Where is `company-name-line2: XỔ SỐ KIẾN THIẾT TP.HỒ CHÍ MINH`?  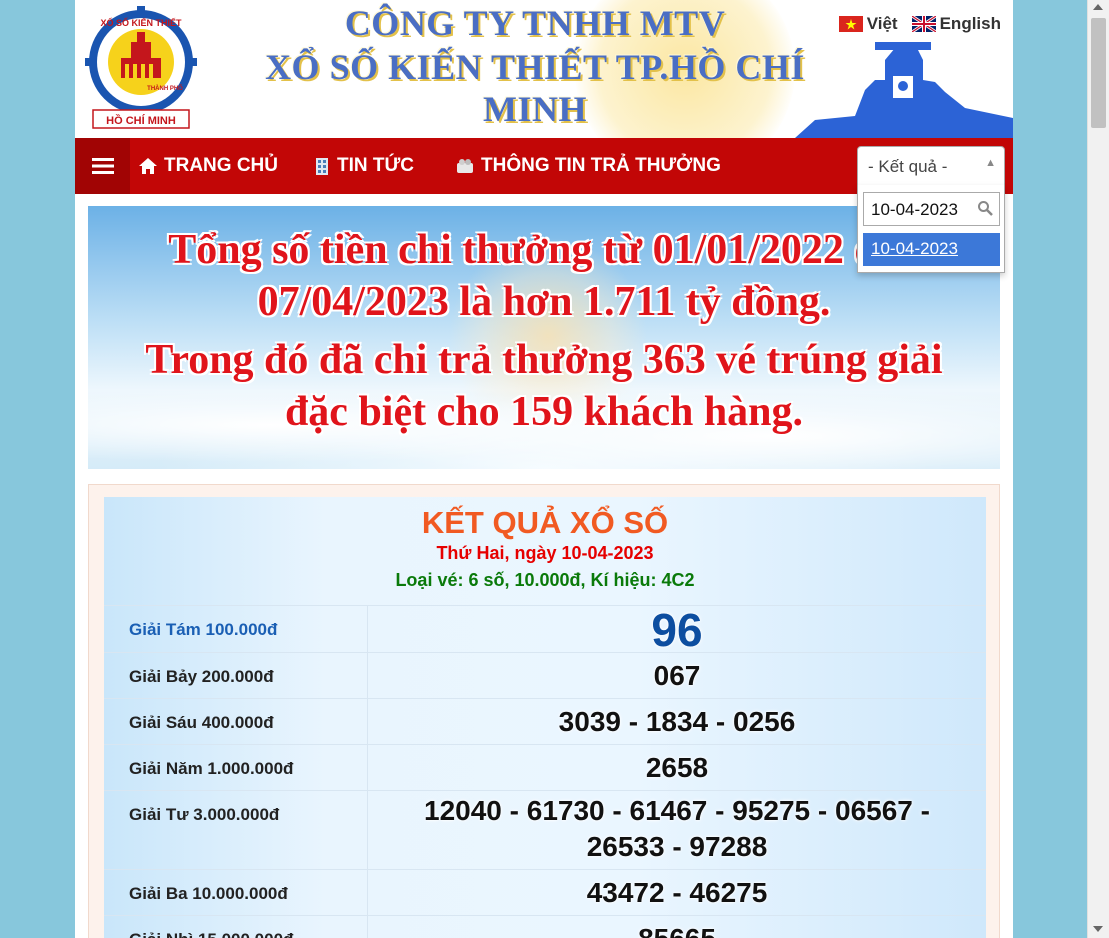 company-name-line2: XỔ SỐ KIẾN THIẾT TP.HỒ CHÍ MINH is located at coordinates (535, 88).